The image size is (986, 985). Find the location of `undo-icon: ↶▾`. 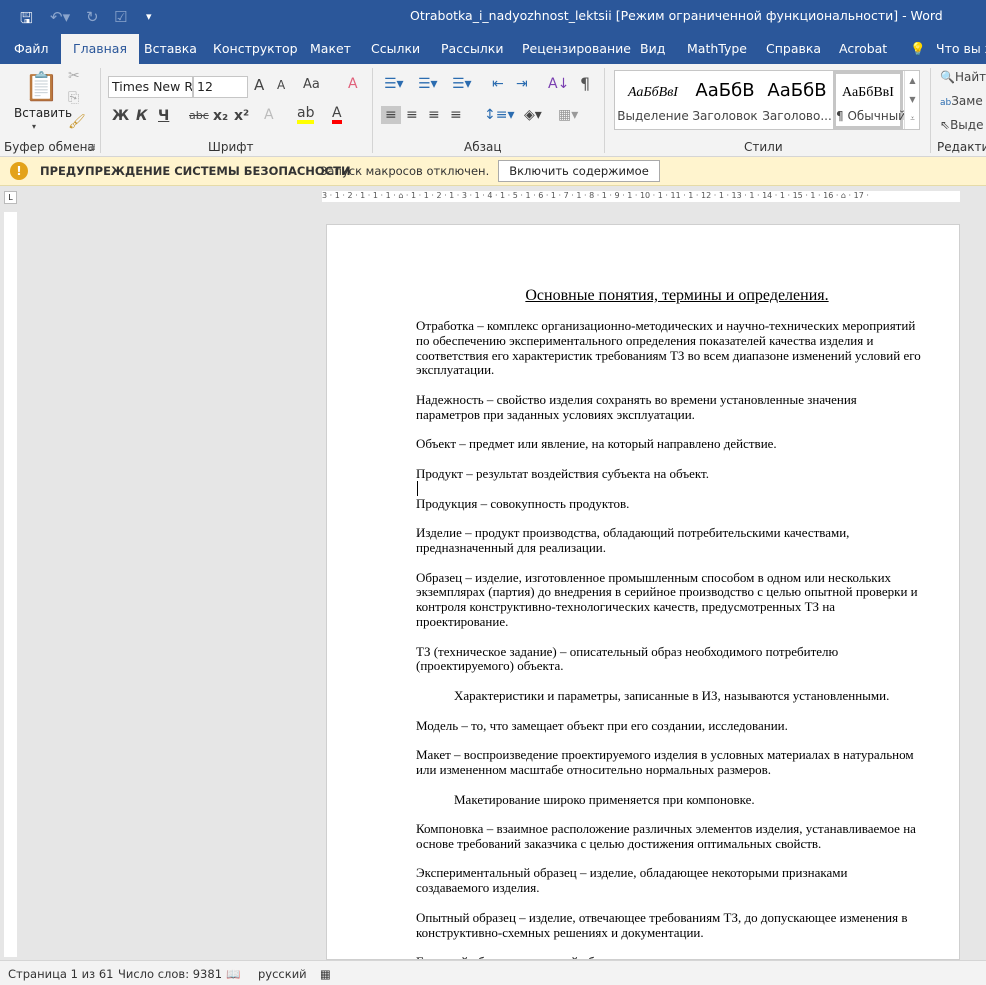

undo-icon: ↶▾ is located at coordinates (60, 17).